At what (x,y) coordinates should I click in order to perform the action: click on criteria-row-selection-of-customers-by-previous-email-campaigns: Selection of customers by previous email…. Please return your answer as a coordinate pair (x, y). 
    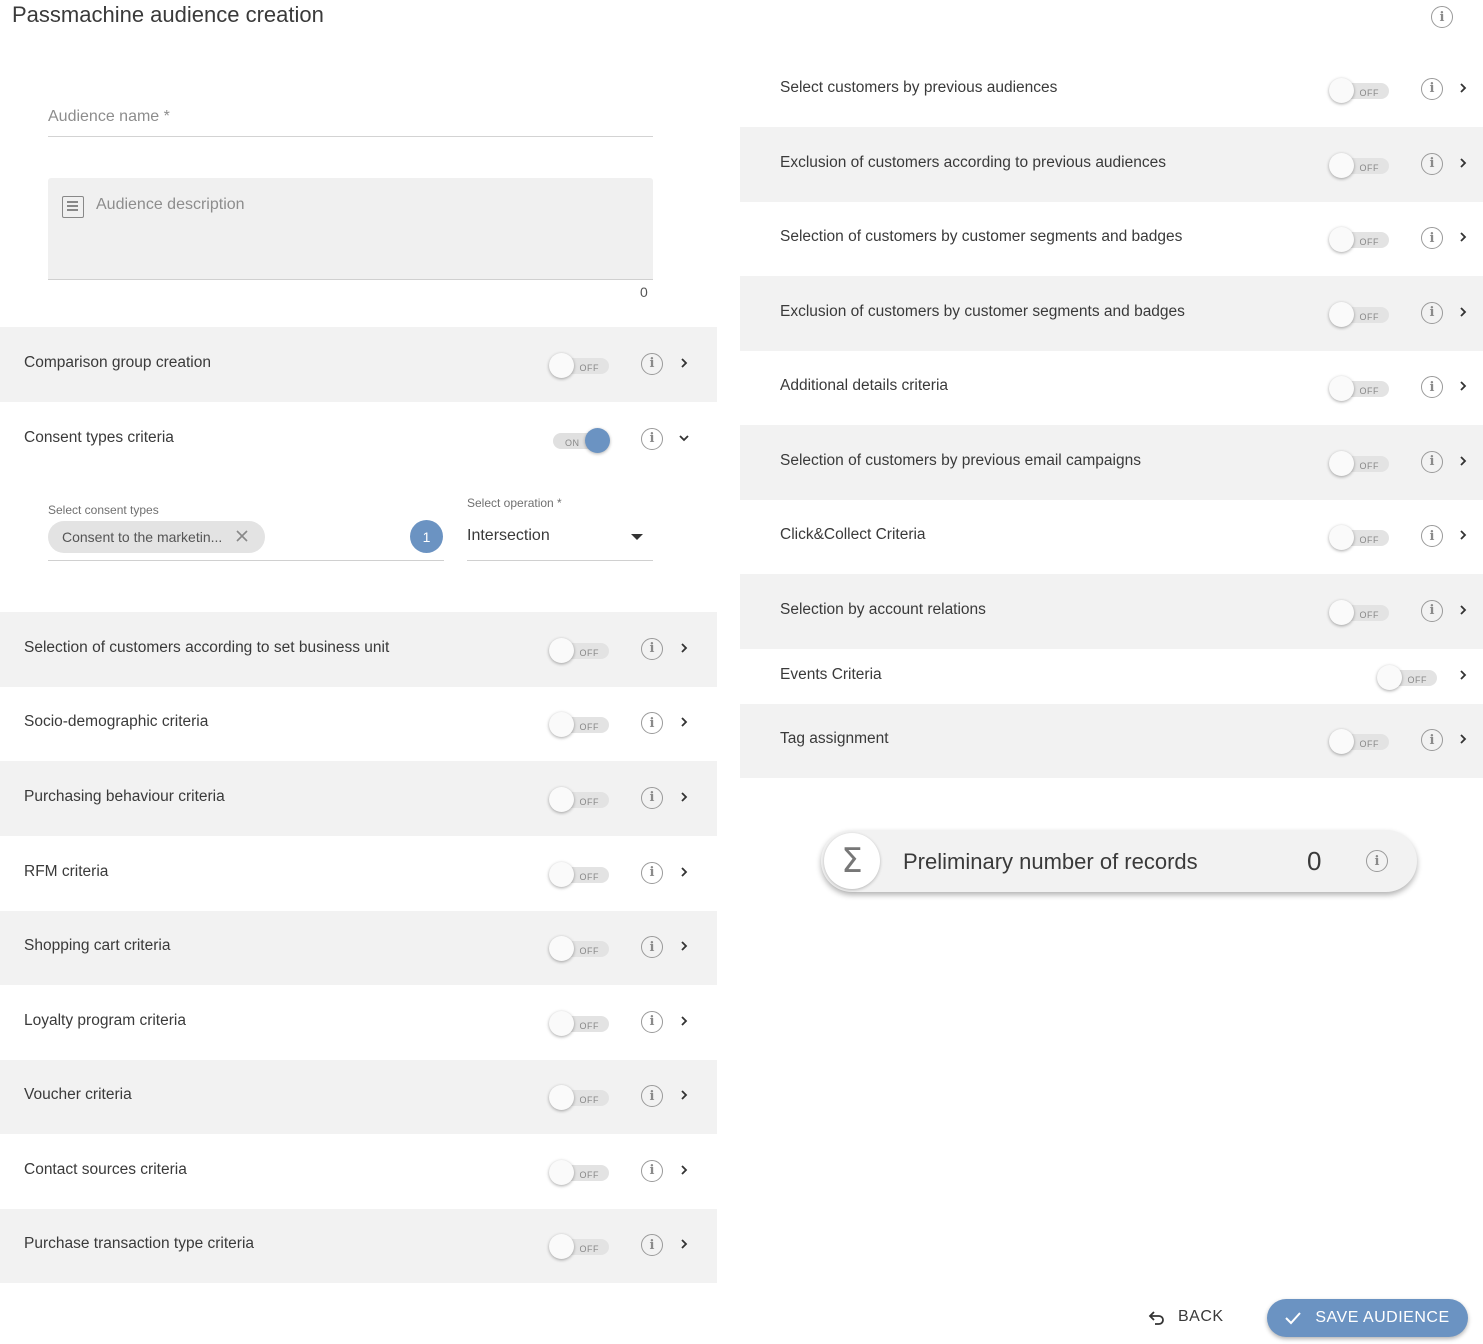
    Looking at the image, I should click on (1111, 462).